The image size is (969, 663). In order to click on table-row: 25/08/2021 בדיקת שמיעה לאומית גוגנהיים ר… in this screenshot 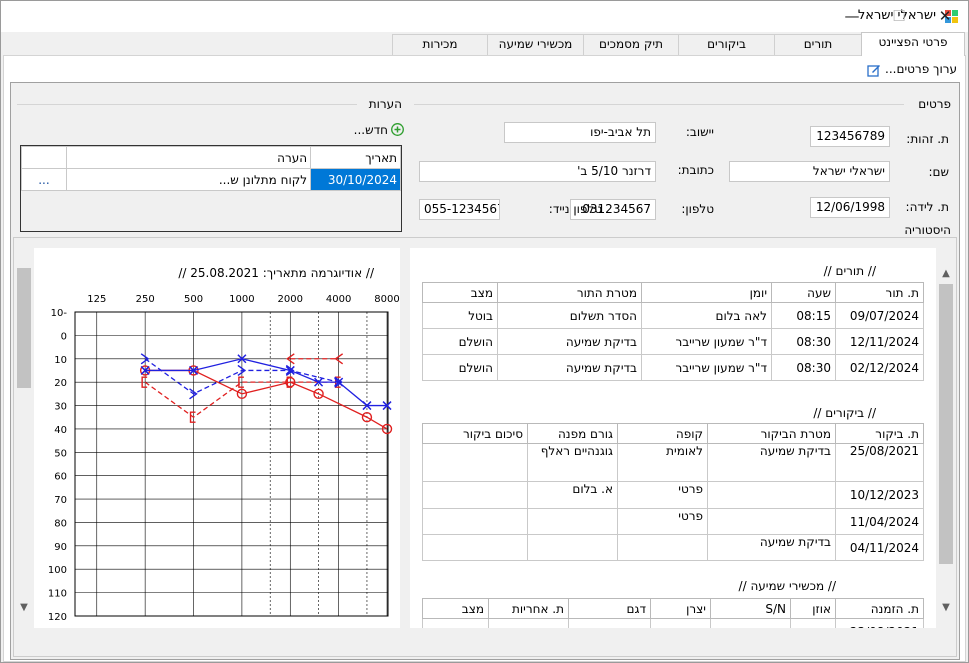, I will do `click(673, 462)`.